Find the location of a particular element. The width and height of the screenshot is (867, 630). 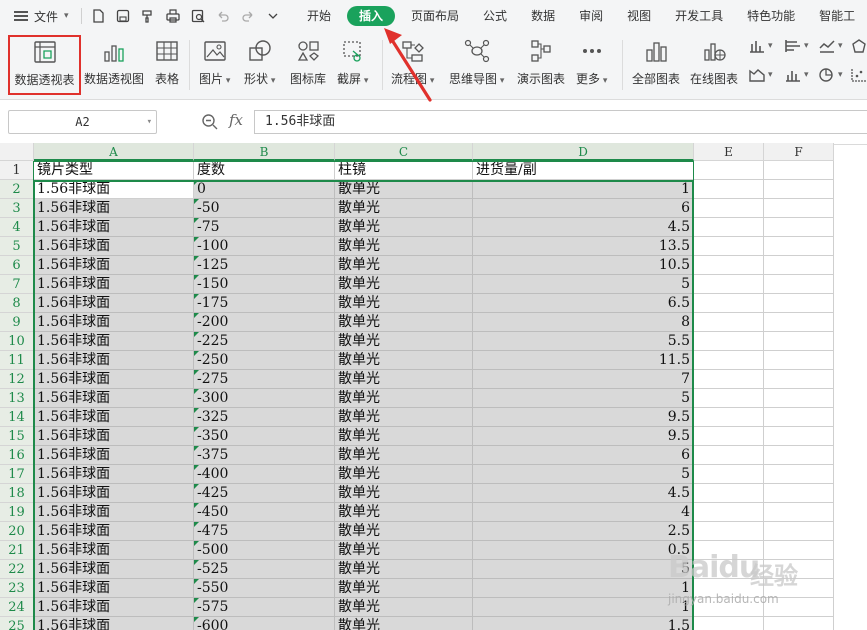

table-cell: 6 is located at coordinates (583, 455).